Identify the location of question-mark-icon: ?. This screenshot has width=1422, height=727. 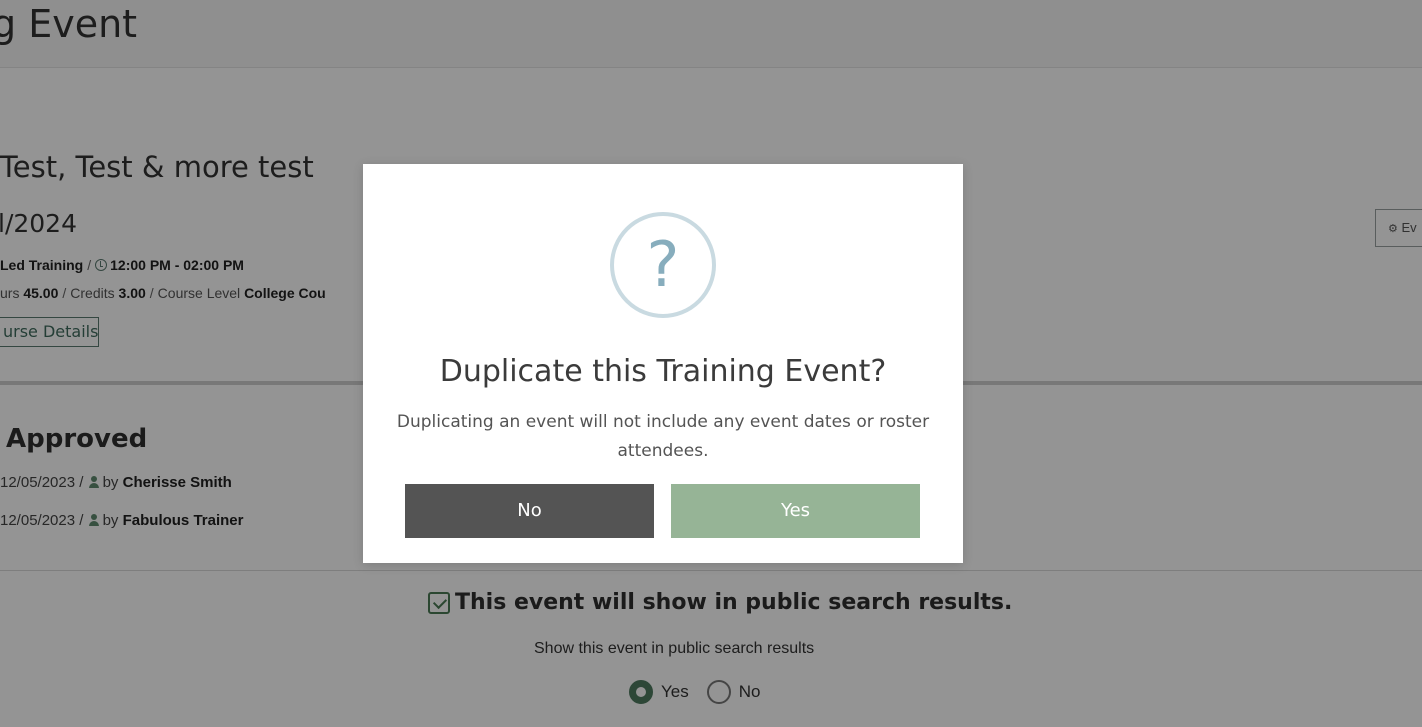
(663, 265).